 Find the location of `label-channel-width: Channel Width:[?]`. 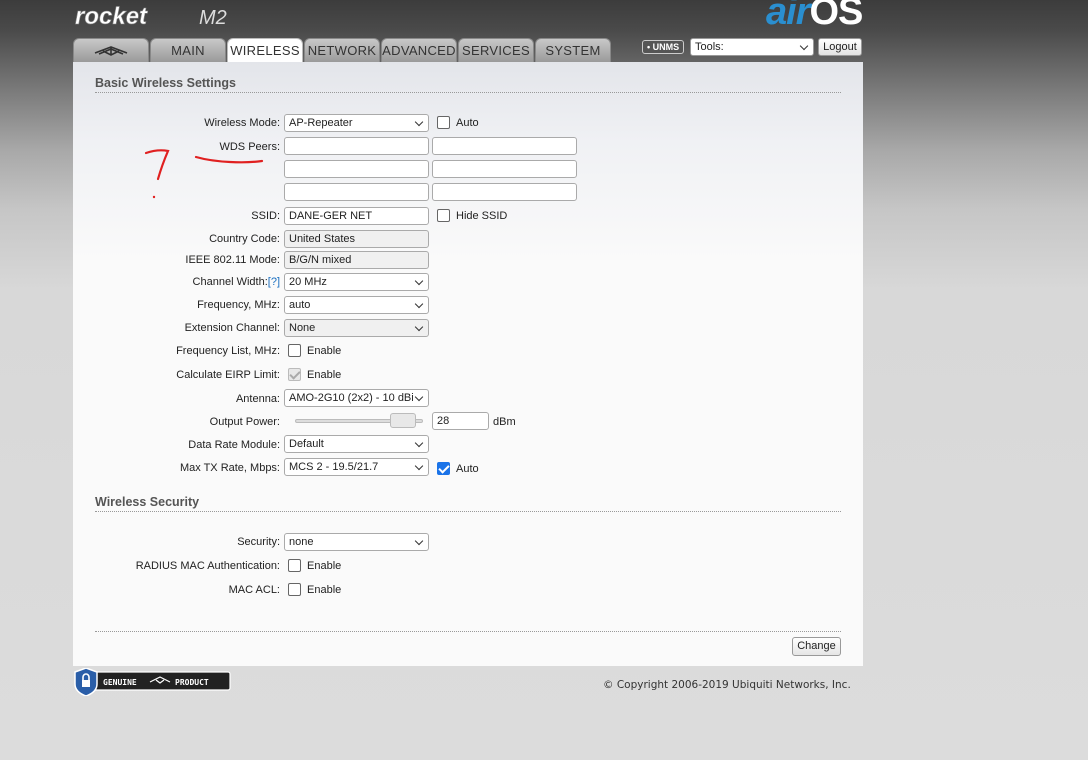

label-channel-width: Channel Width:[?] is located at coordinates (140, 282).